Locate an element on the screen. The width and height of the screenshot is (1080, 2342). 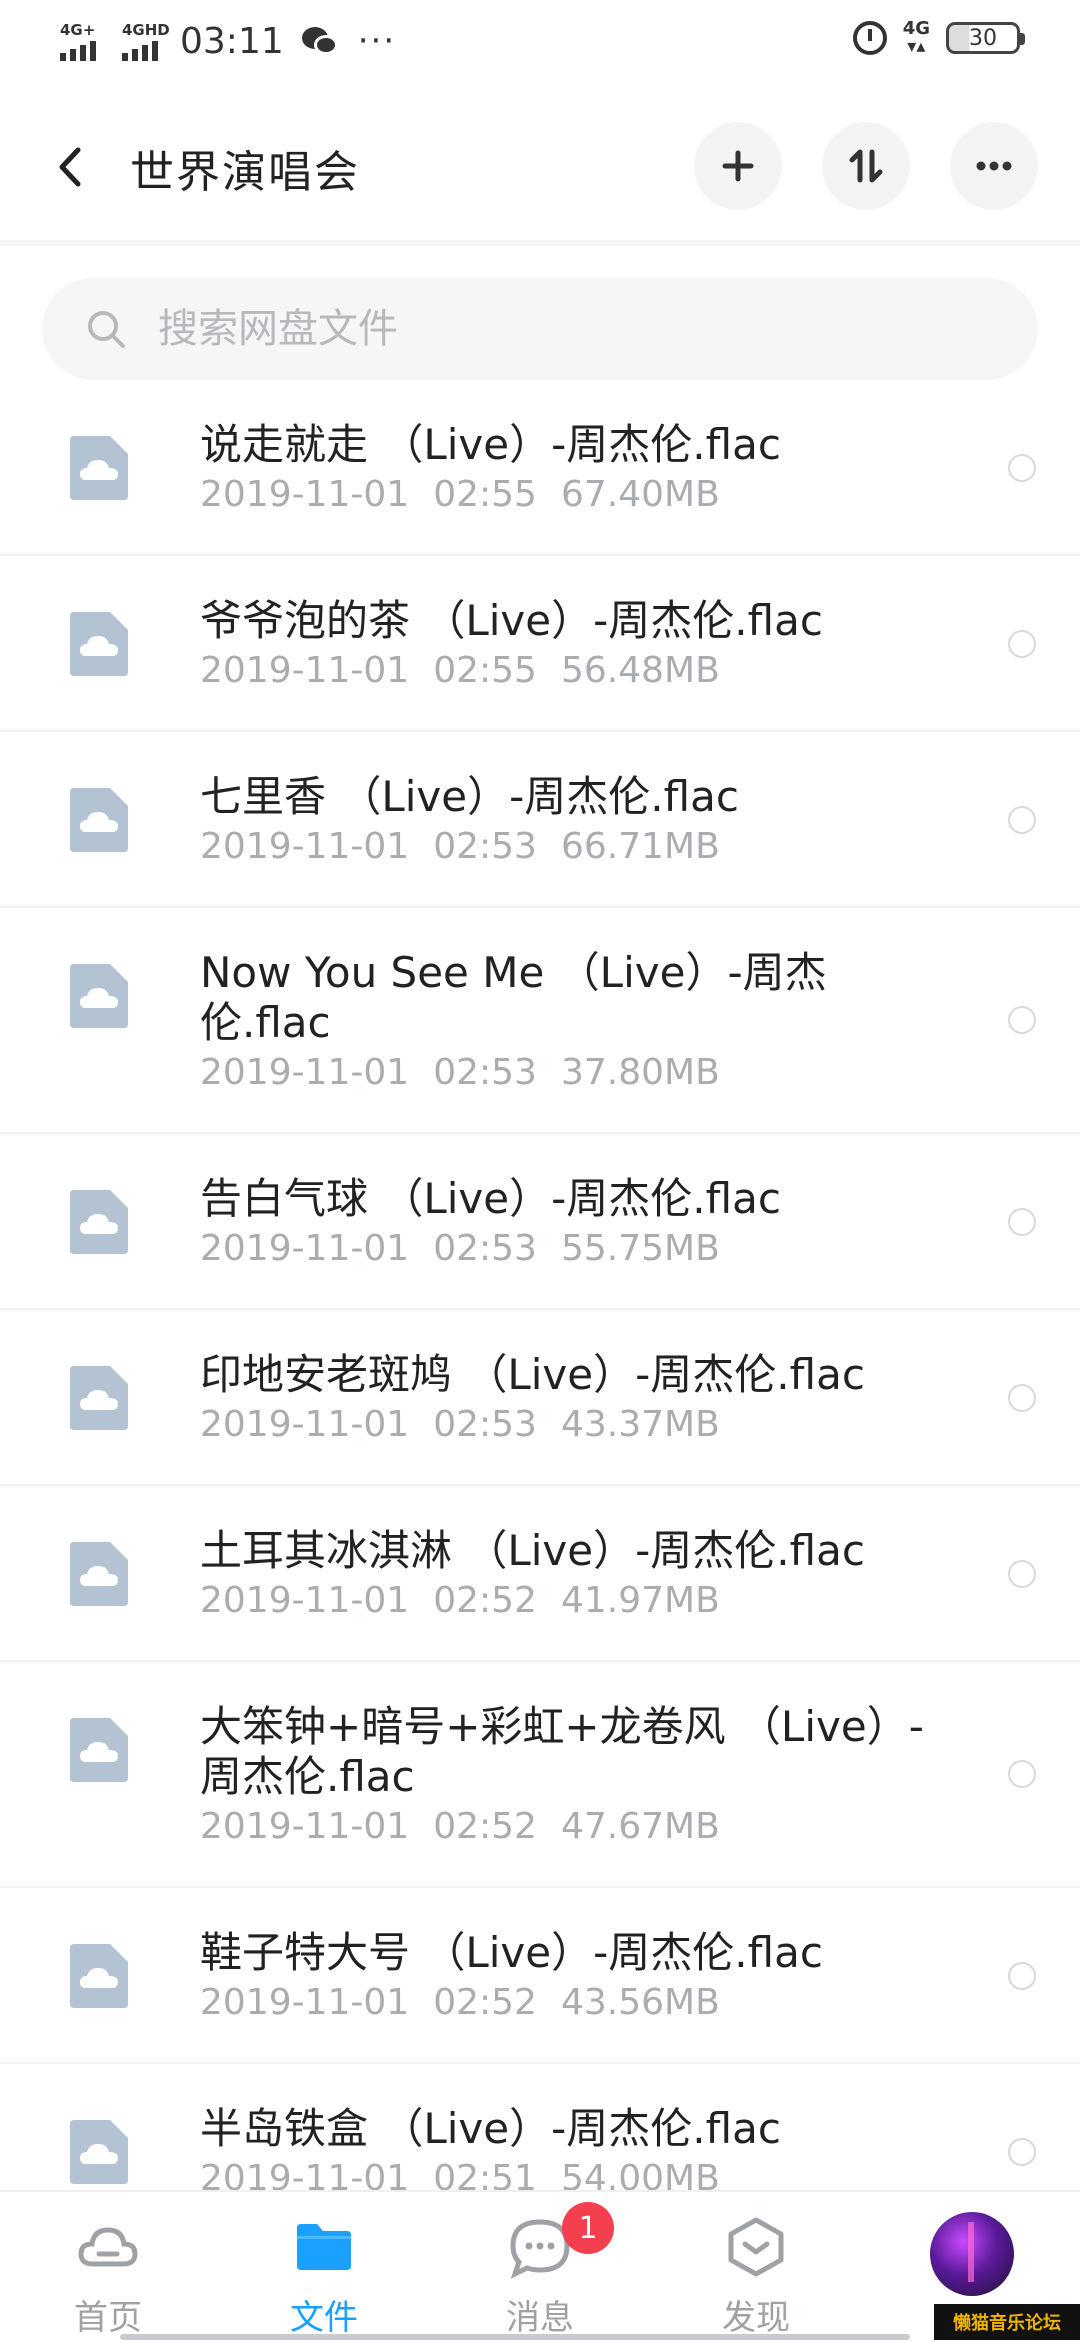
file-meta: 2019-11-01 02:53 55.75MB is located at coordinates (460, 1248).